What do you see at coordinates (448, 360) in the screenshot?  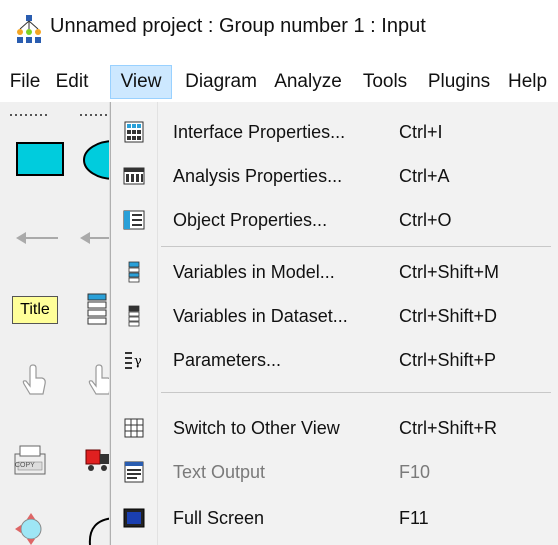 I see `menu-item-shortcut: Ctrl+Shift+P` at bounding box center [448, 360].